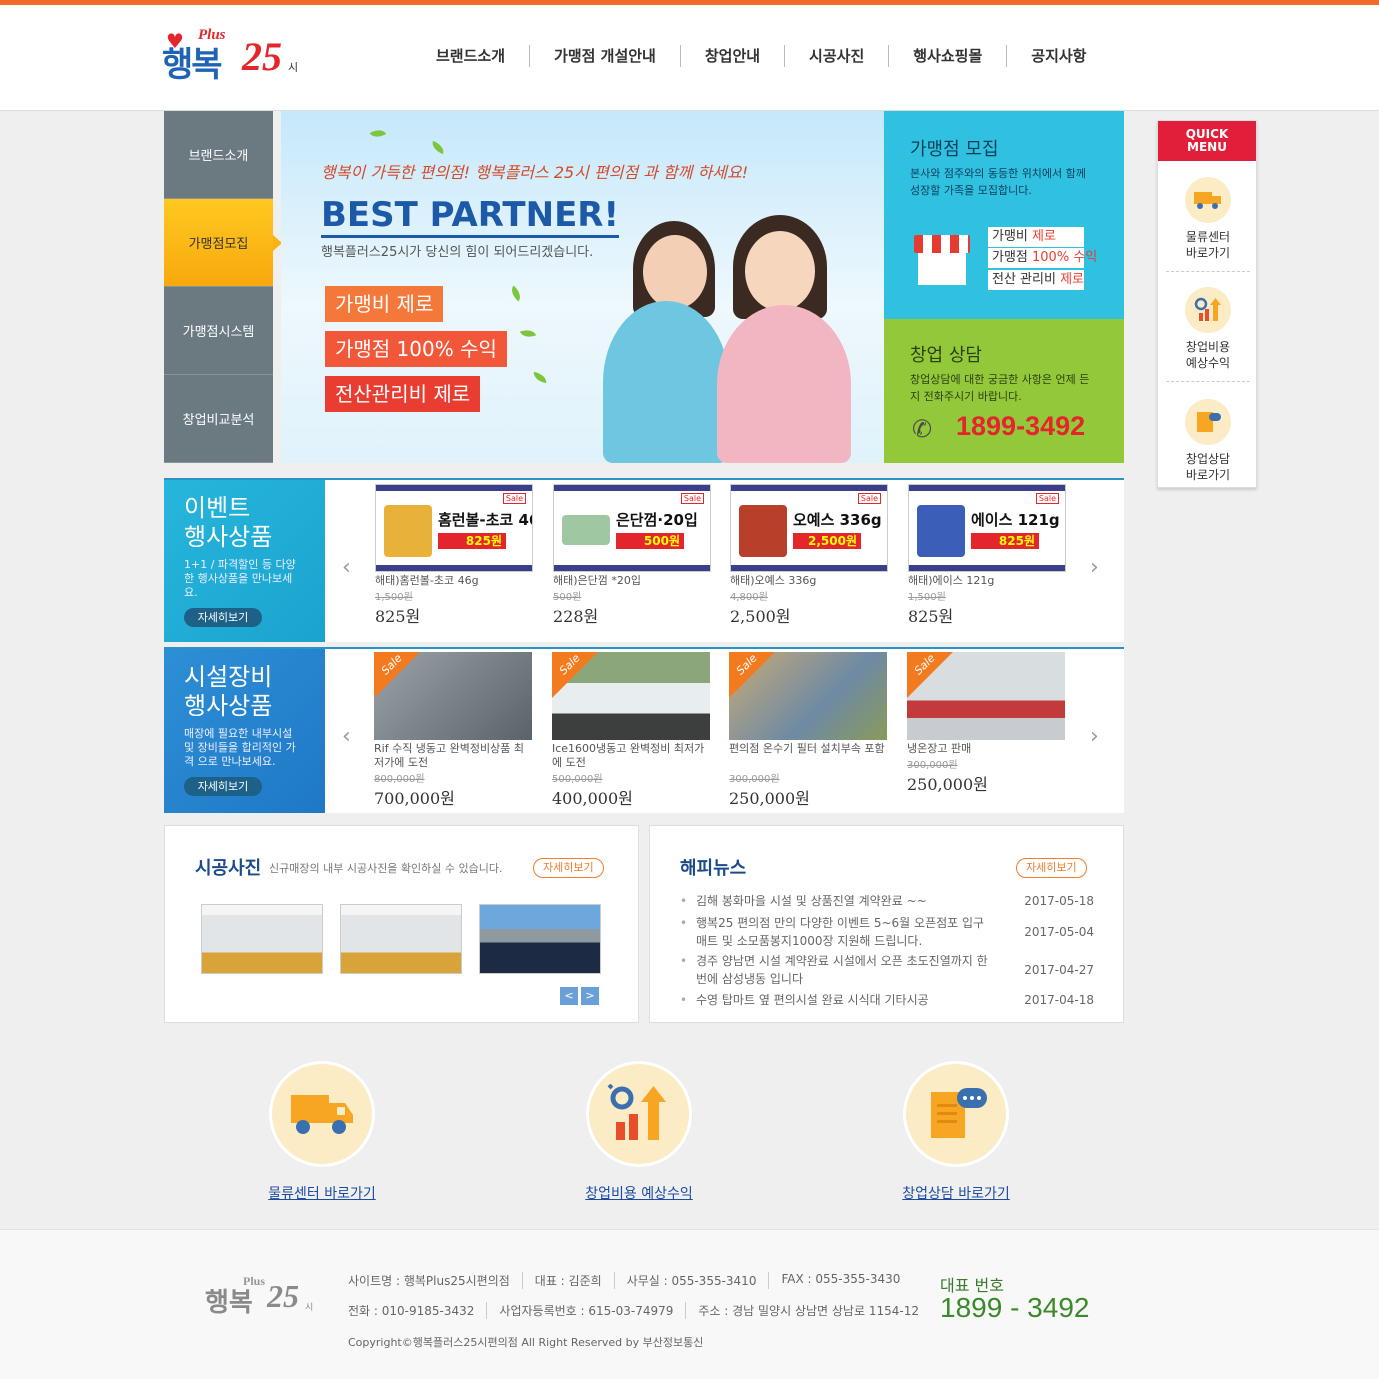 The width and height of the screenshot is (1379, 1379). Describe the element at coordinates (590, 996) in the screenshot. I see `construction-next-button: >` at that location.